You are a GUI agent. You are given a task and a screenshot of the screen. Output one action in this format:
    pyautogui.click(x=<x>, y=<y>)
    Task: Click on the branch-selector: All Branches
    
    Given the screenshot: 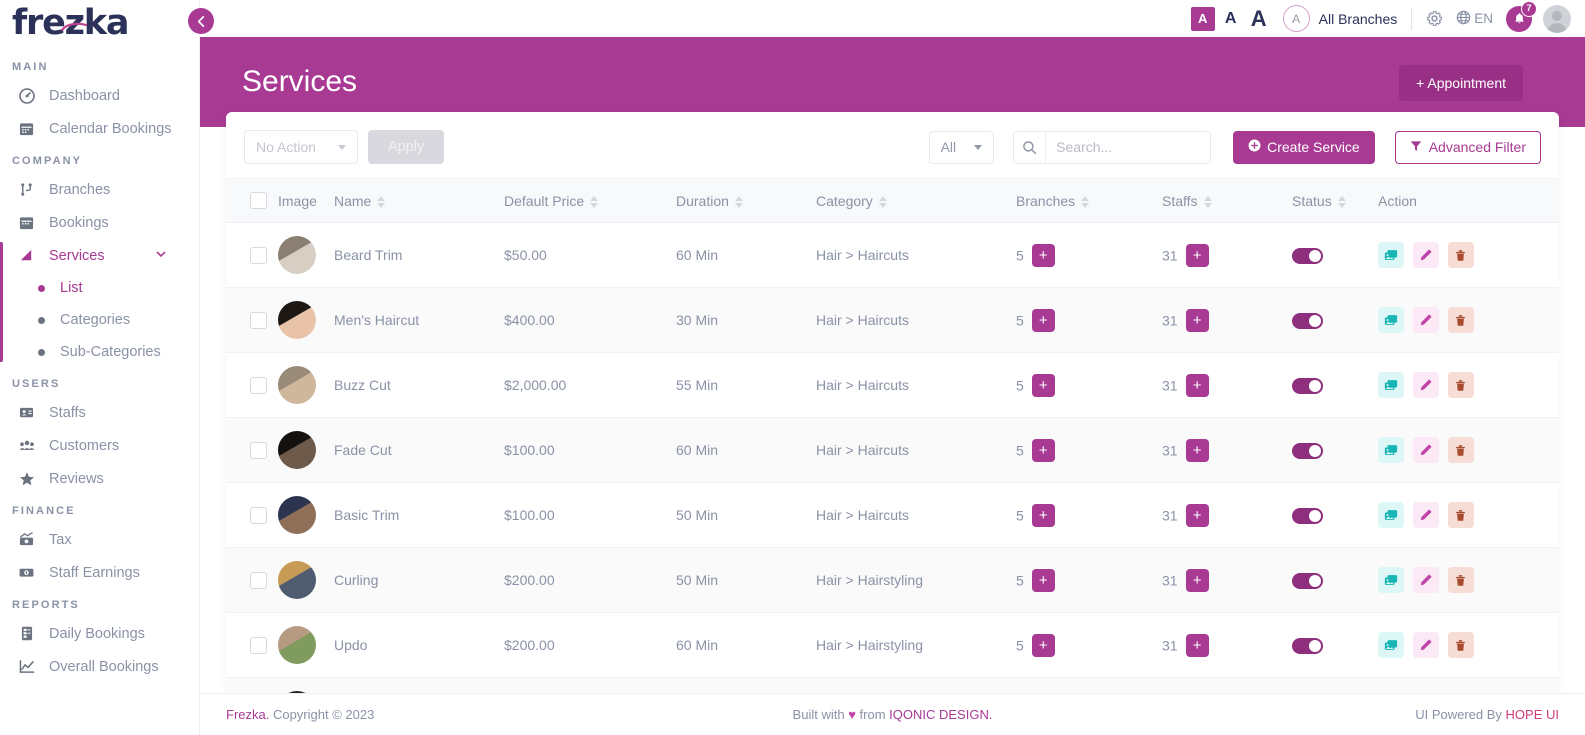 What is the action you would take?
    pyautogui.click(x=1358, y=19)
    